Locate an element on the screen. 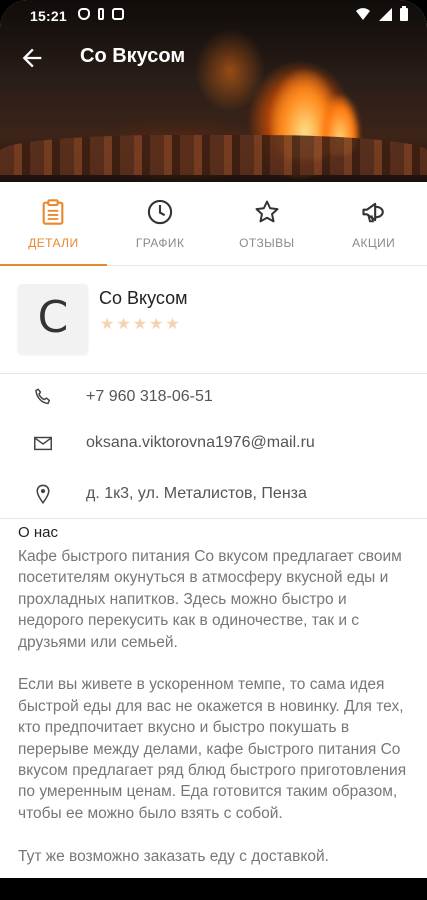 Image resolution: width=427 pixels, height=900 pixels. contact-phone-row: +7 960 318-06-51 is located at coordinates (213, 398).